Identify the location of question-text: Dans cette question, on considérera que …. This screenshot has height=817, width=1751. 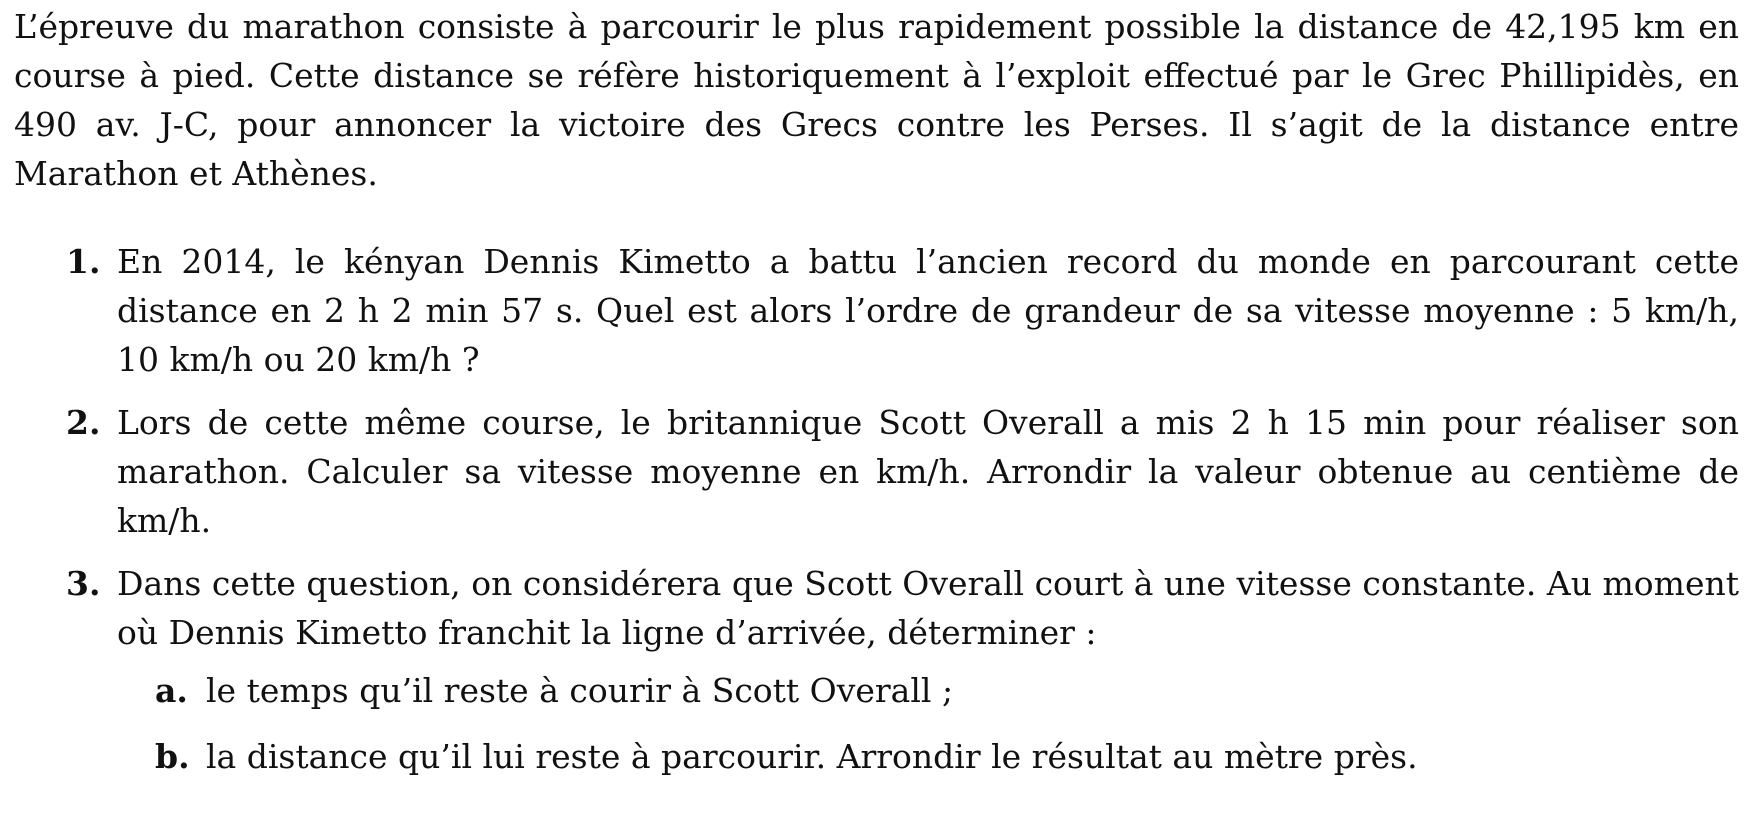
(928, 608).